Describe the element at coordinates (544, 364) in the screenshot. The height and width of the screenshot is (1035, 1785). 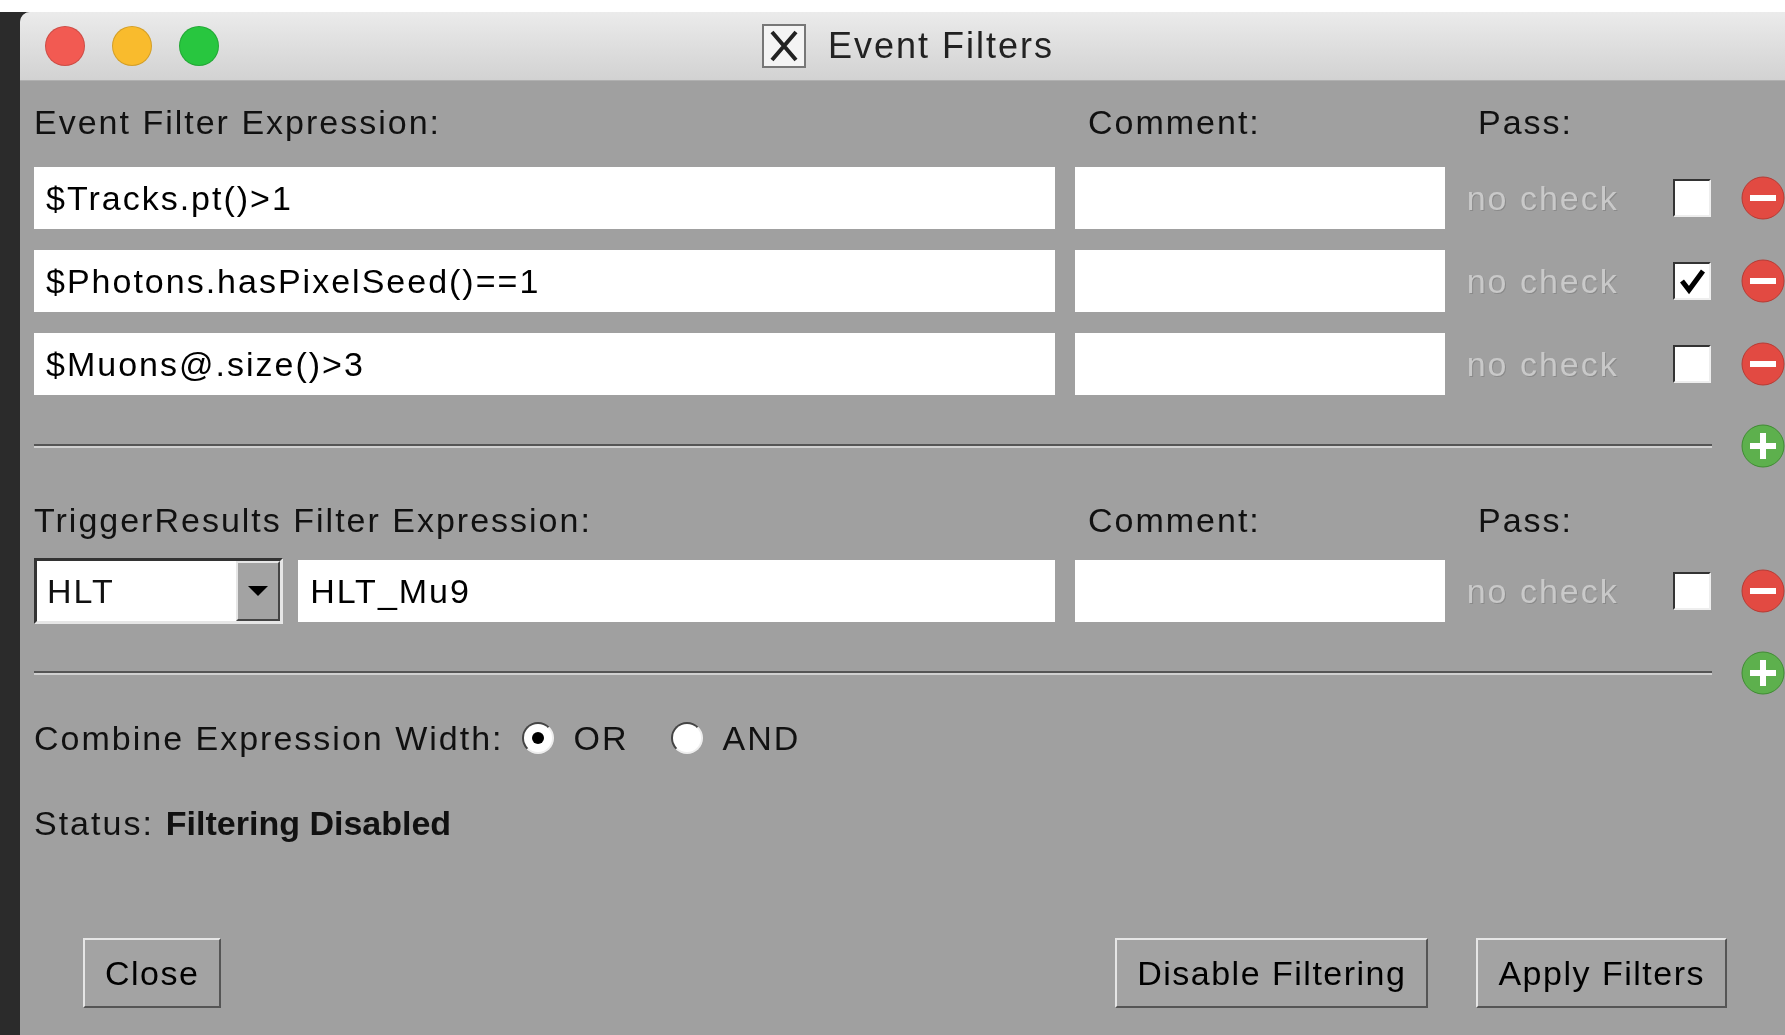
I see `expression-field: $Muons@.size()>3` at that location.